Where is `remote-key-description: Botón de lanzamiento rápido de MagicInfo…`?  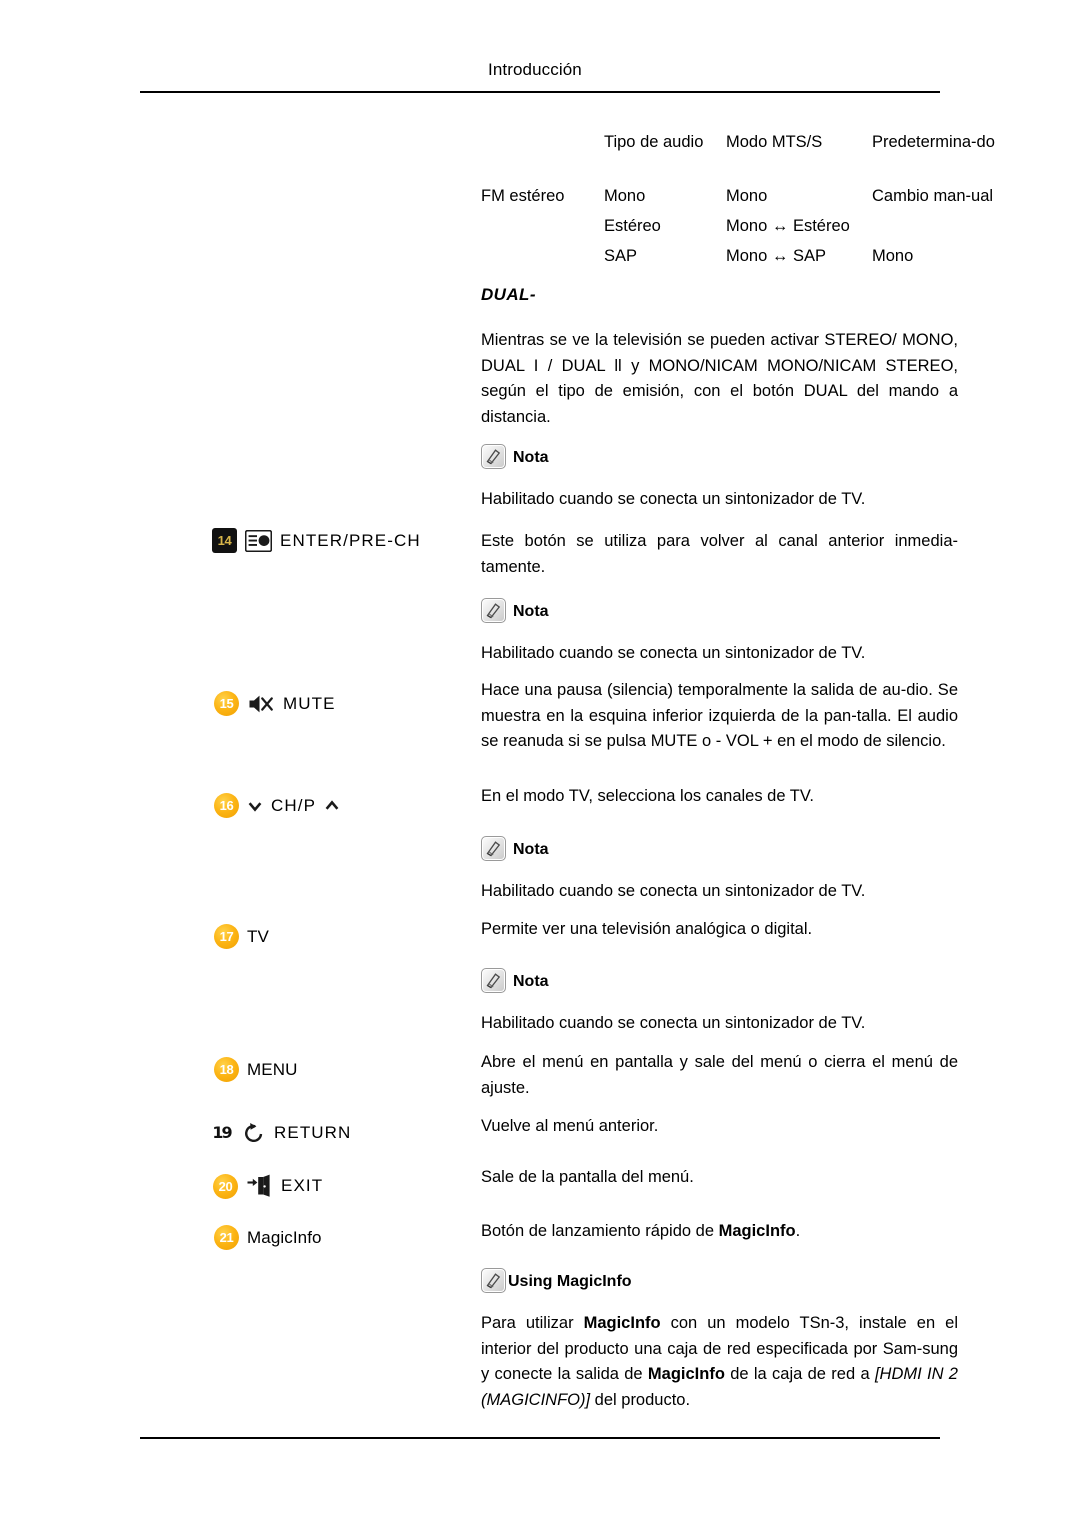 remote-key-description: Botón de lanzamiento rápido de MagicInfo… is located at coordinates (719, 1232).